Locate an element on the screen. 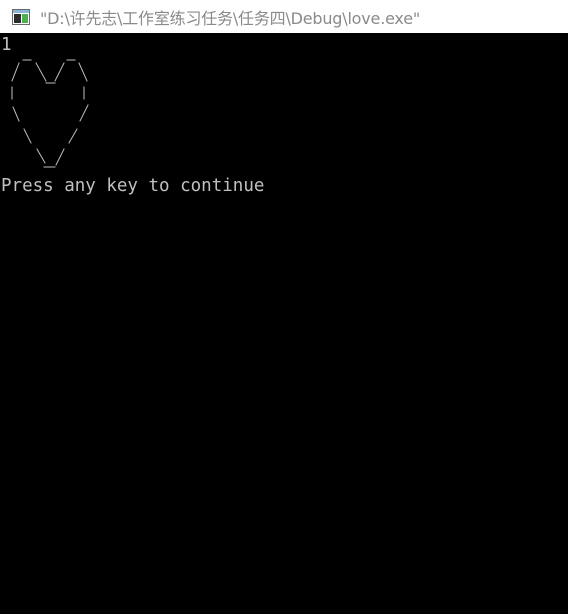 Image resolution: width=568 pixels, height=614 pixels. window-title: "D:\许先志\工作室练习任务\任务四\Debug\love.exe" is located at coordinates (230, 18).